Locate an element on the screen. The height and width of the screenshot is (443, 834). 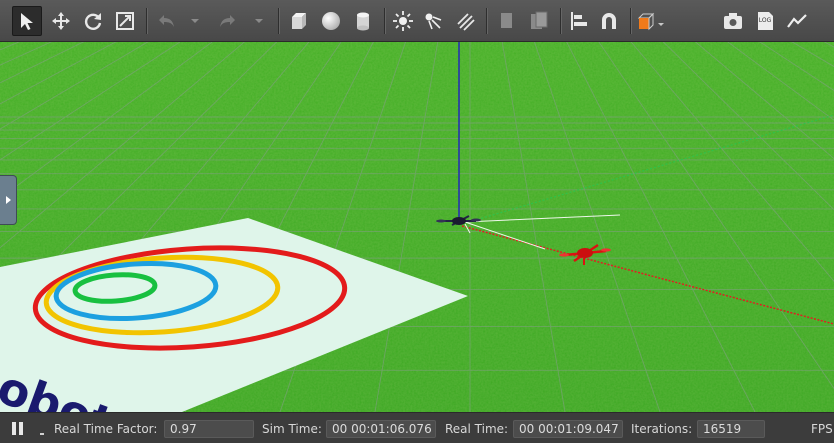
magnet-icon is located at coordinates (609, 21).